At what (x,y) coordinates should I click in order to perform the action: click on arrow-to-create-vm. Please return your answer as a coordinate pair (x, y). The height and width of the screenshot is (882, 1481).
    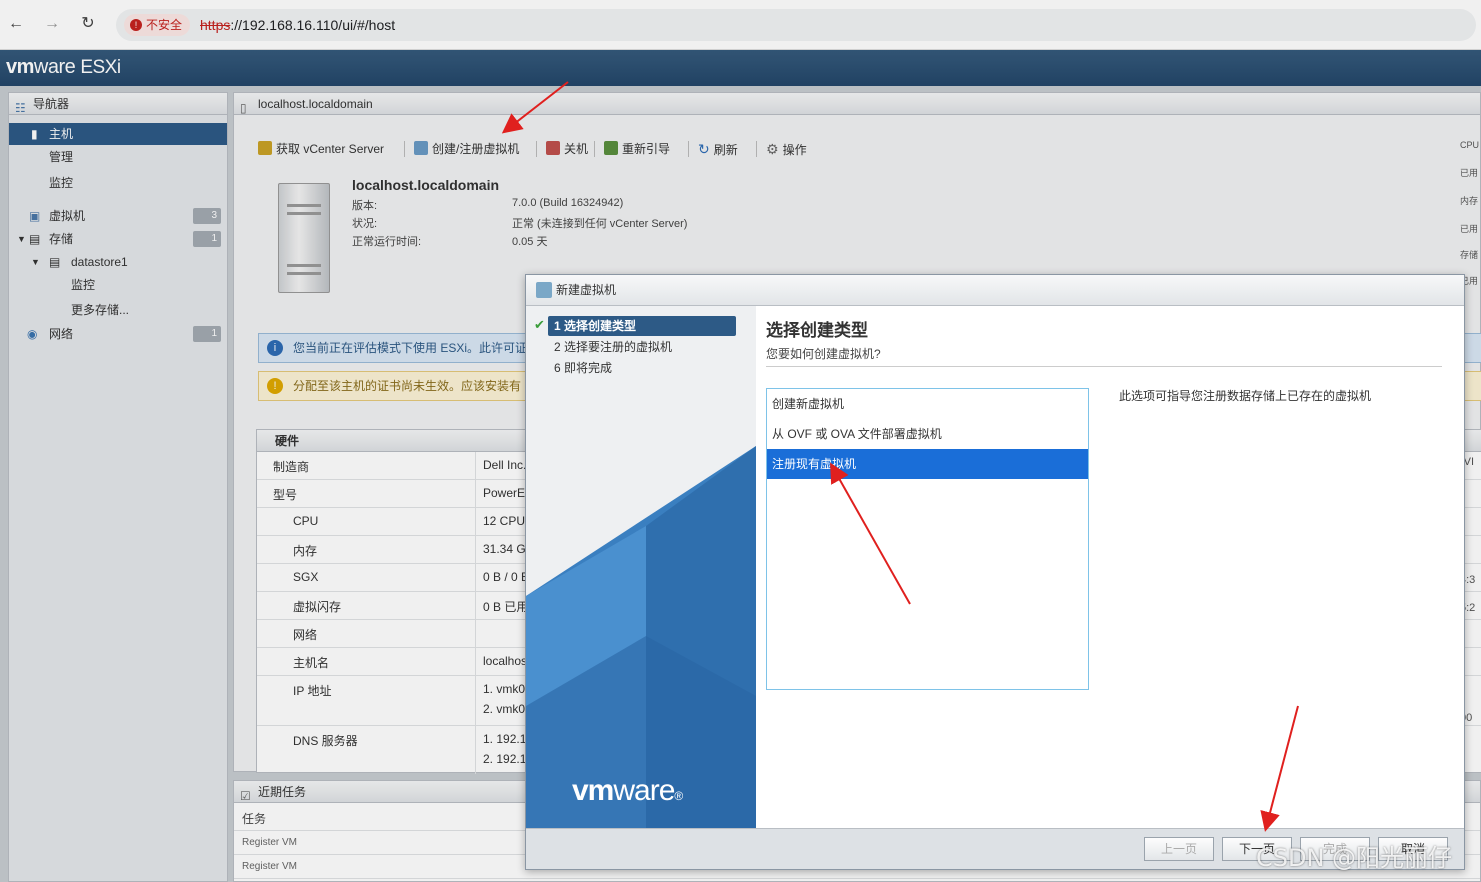
    Looking at the image, I should click on (535, 107).